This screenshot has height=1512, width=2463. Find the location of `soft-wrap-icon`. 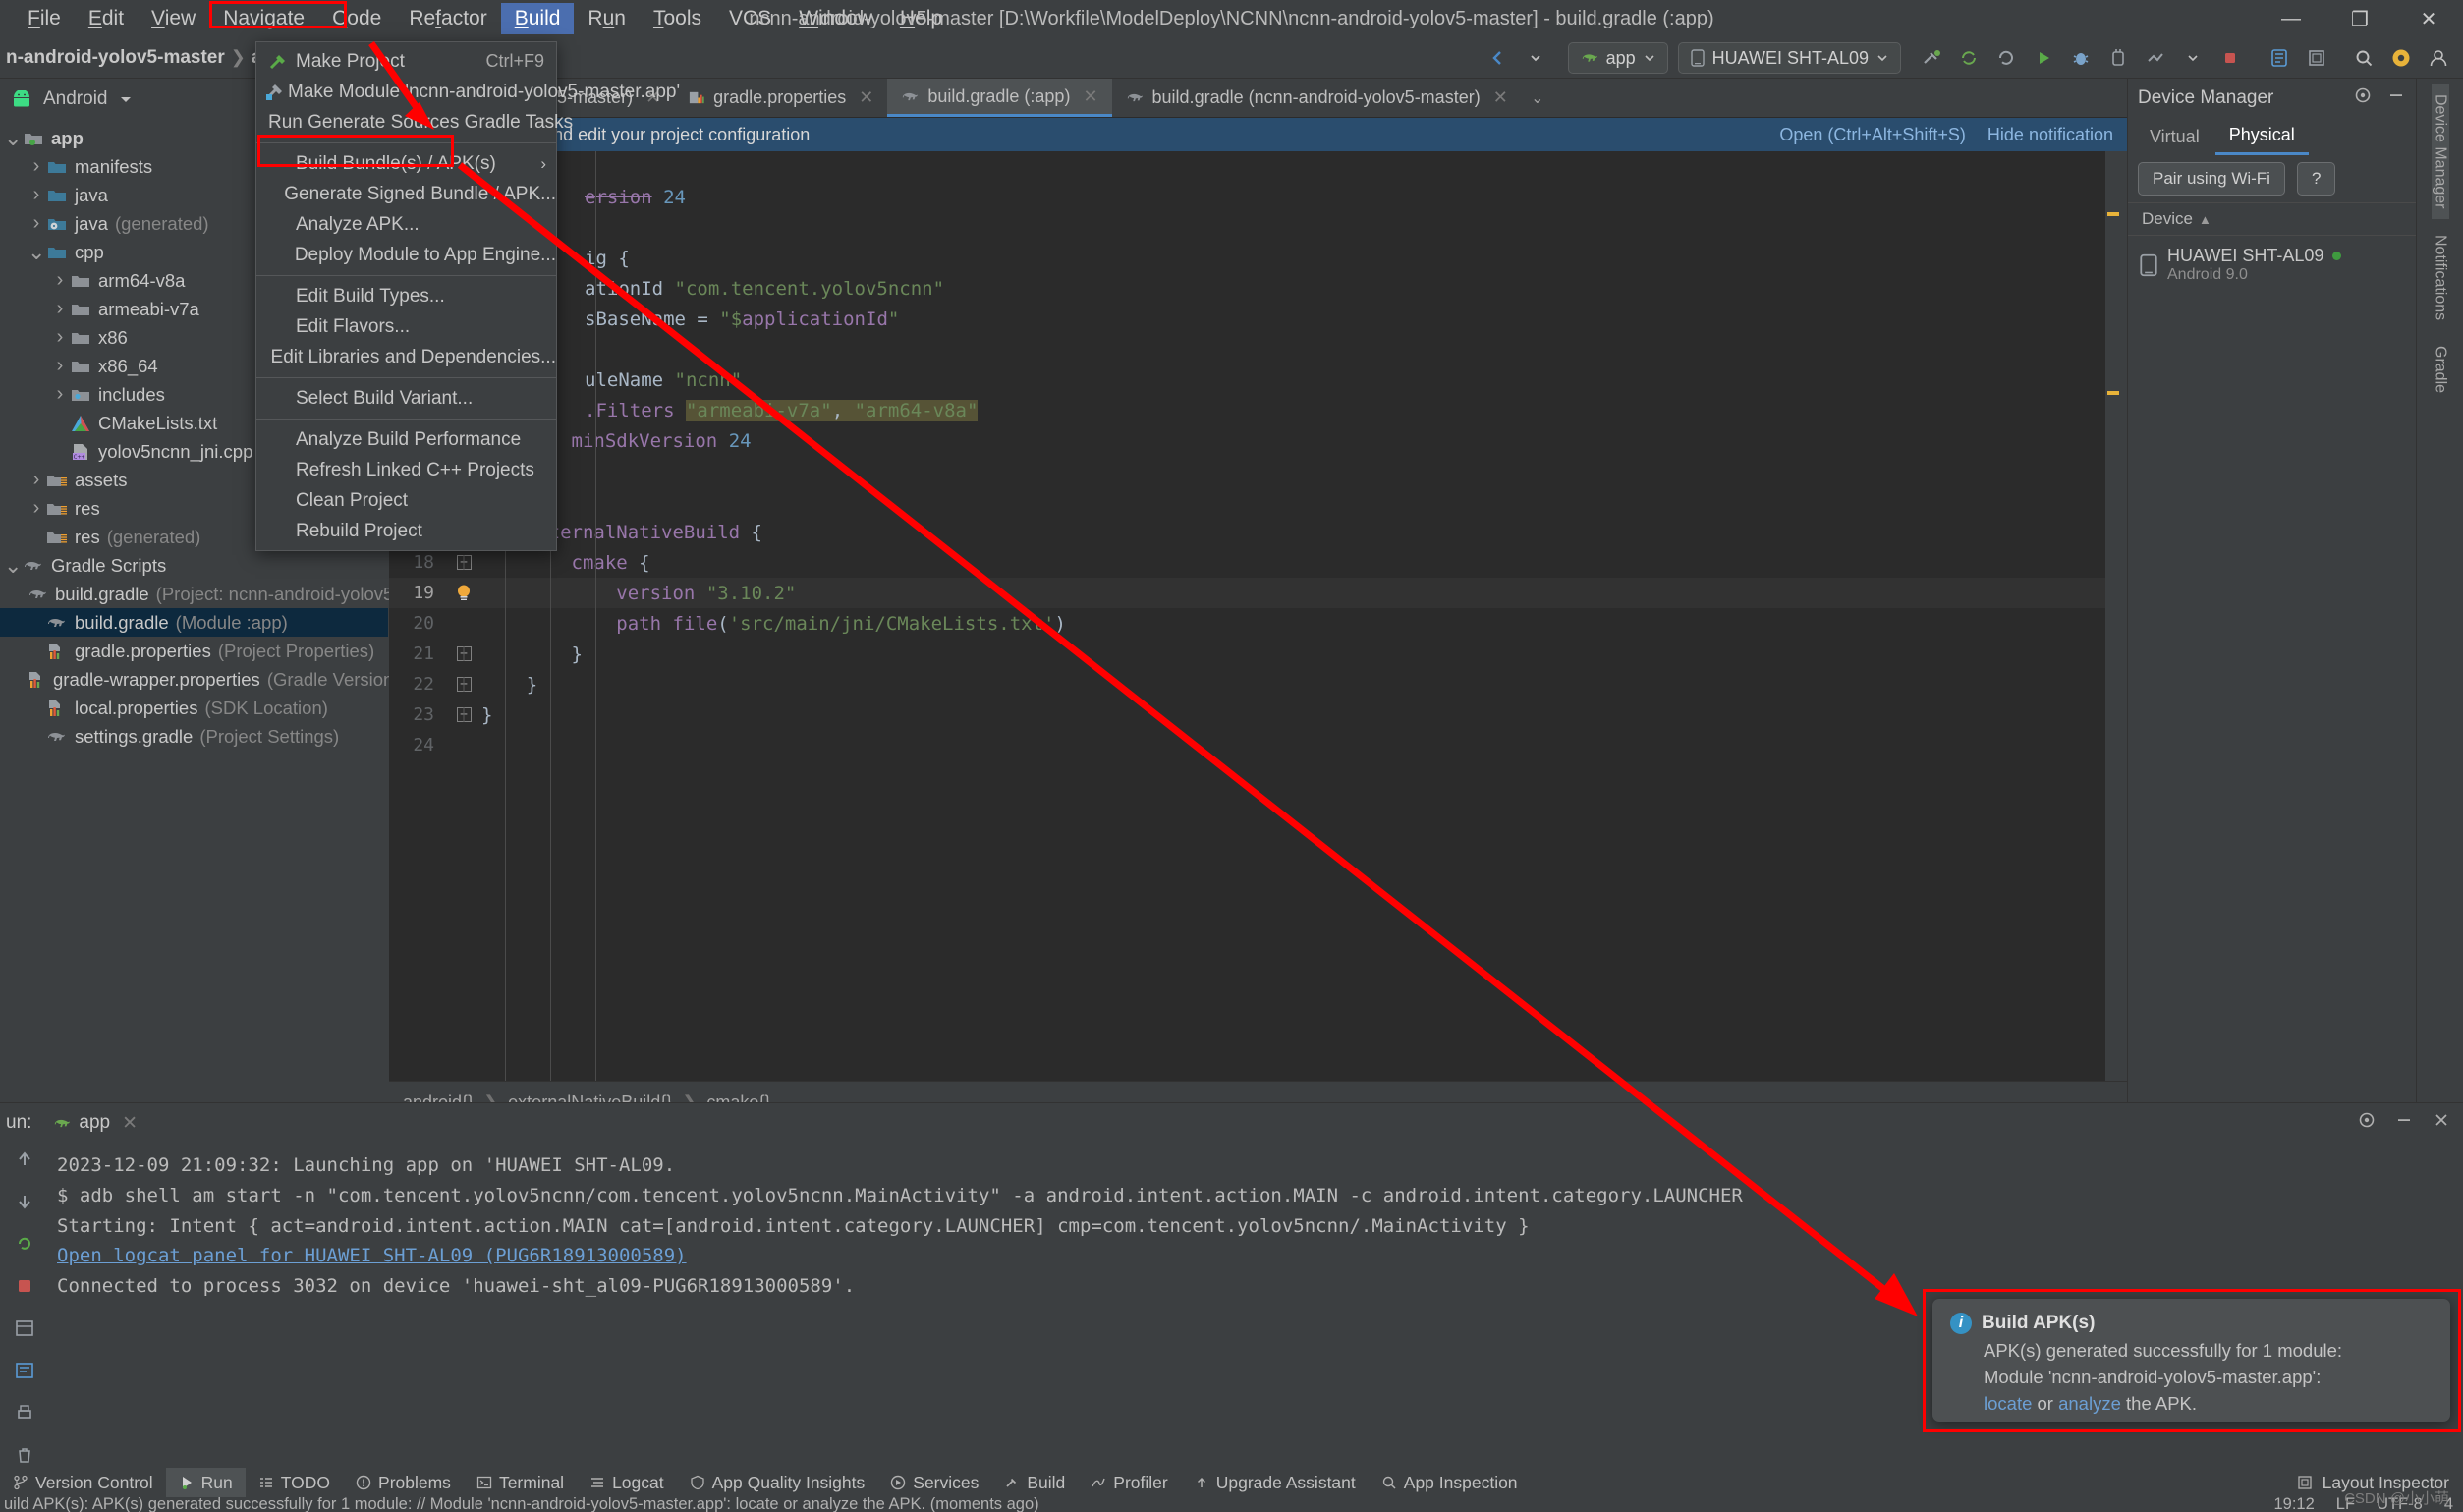

soft-wrap-icon is located at coordinates (25, 1373).